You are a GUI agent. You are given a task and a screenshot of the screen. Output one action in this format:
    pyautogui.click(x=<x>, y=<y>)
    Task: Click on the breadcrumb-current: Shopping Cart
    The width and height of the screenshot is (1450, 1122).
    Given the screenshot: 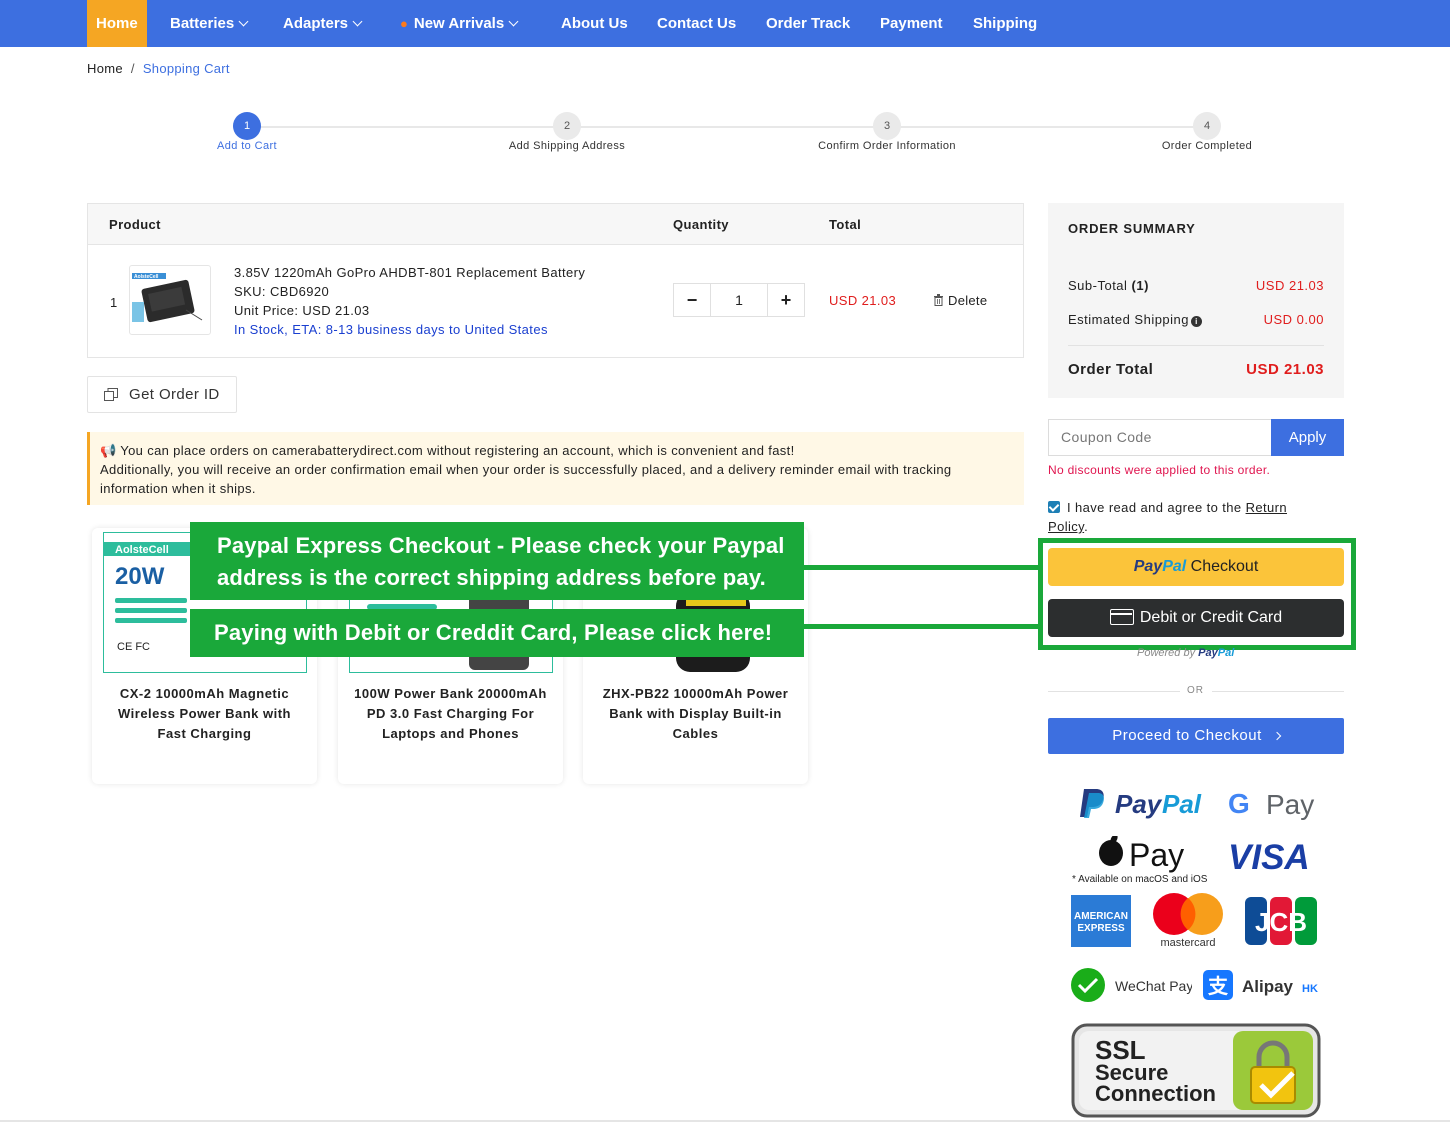 What is the action you would take?
    pyautogui.click(x=186, y=68)
    